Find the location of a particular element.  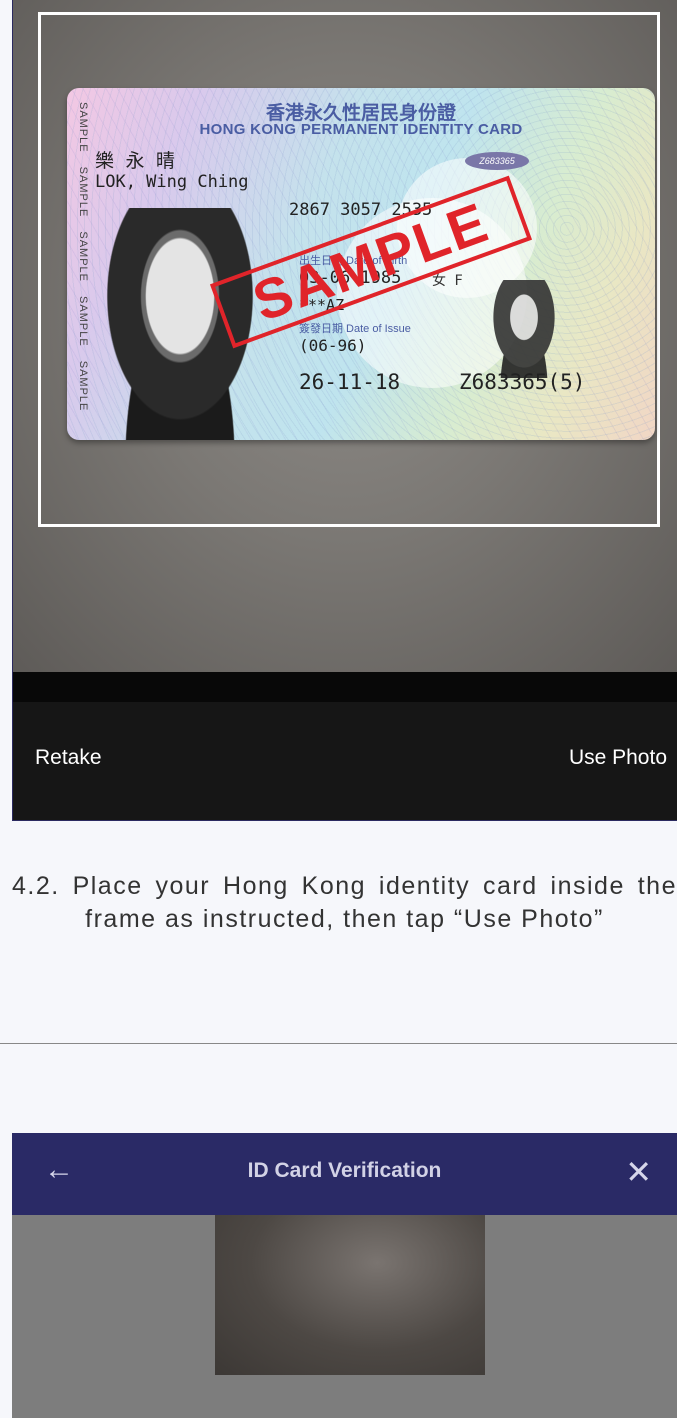

date-of-issue: 26-11-18 is located at coordinates (350, 382).